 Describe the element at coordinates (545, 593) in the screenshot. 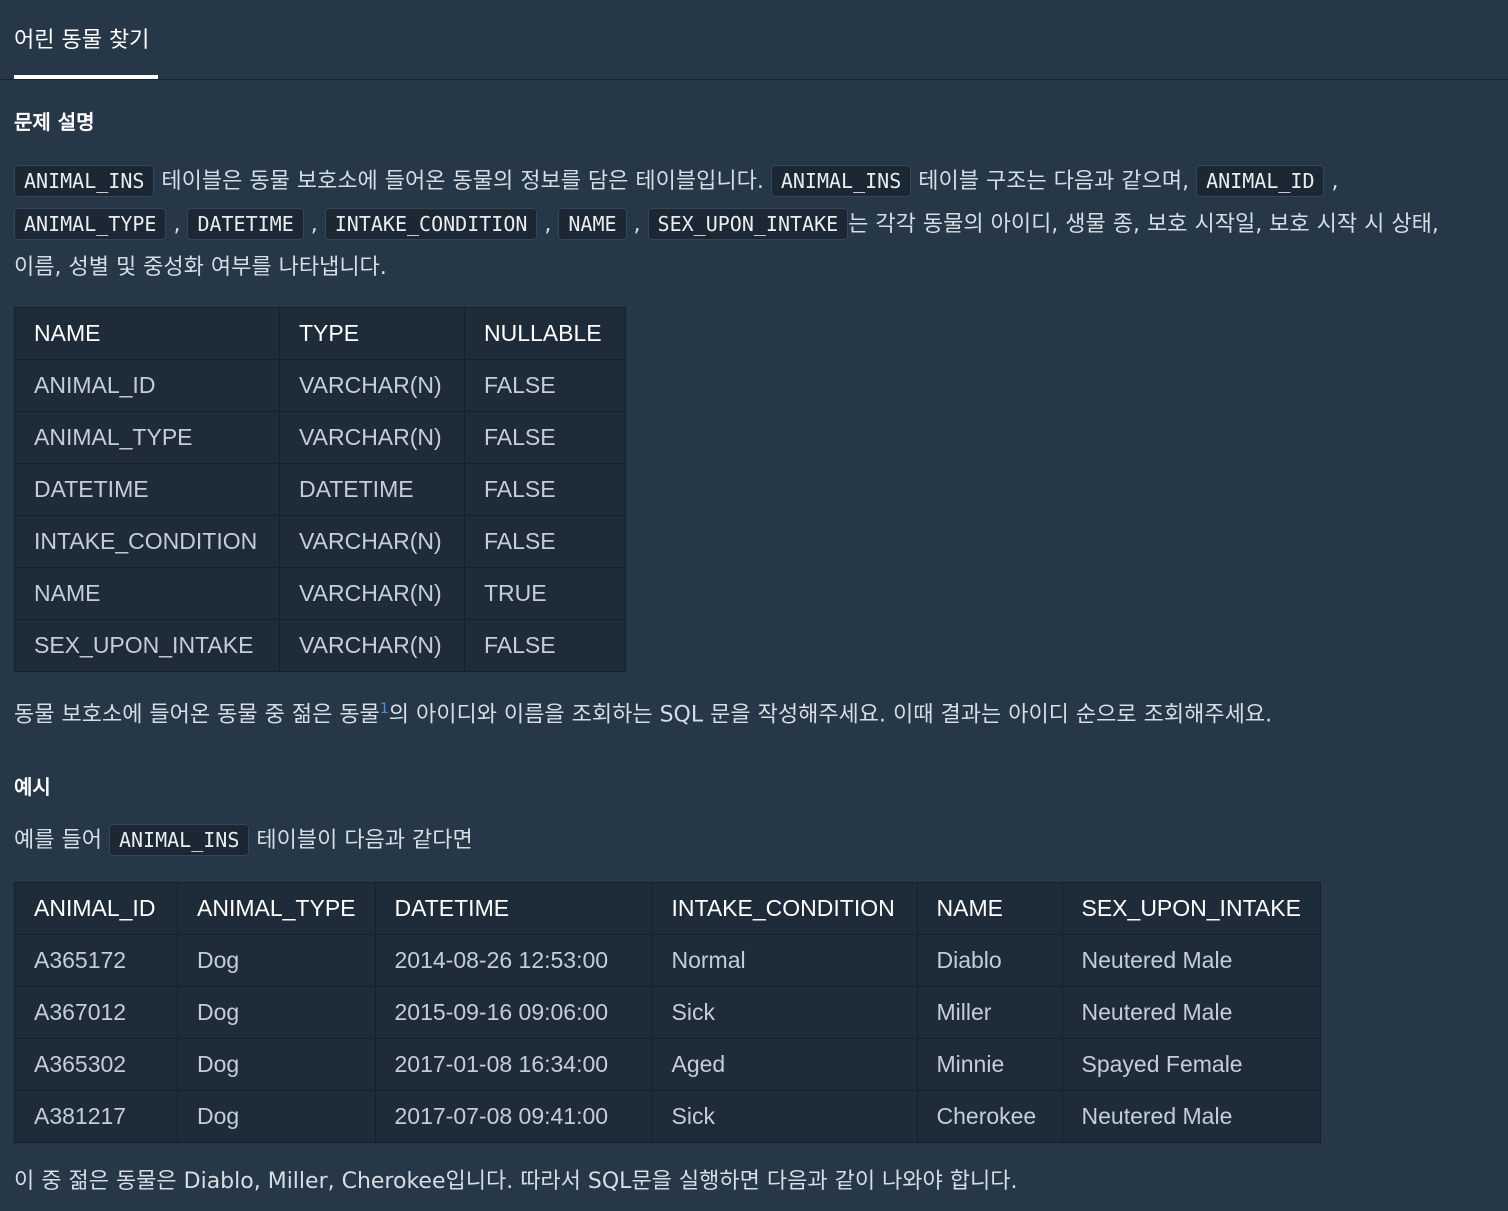

I see `table-cell: TRUE` at that location.